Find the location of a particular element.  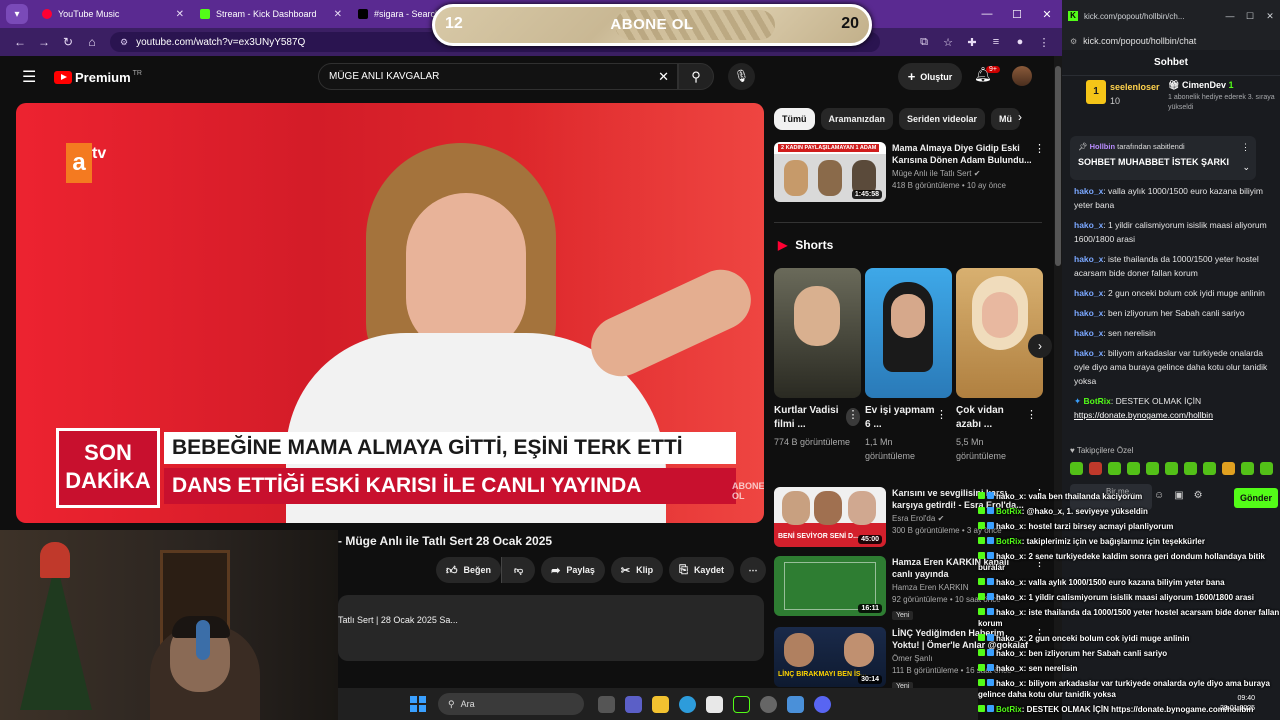

donate-link: https://donate.bynogame.com/hollbin is located at coordinates (1143, 415).